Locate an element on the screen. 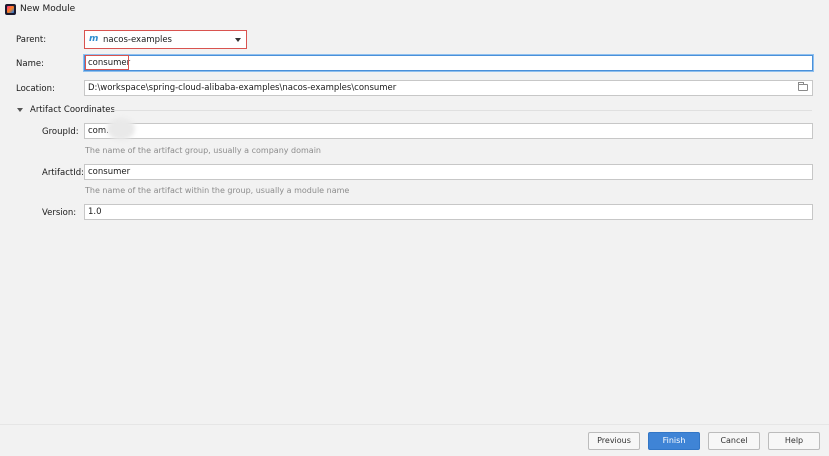 This screenshot has height=456, width=829. folder-browse-icon is located at coordinates (803, 86).